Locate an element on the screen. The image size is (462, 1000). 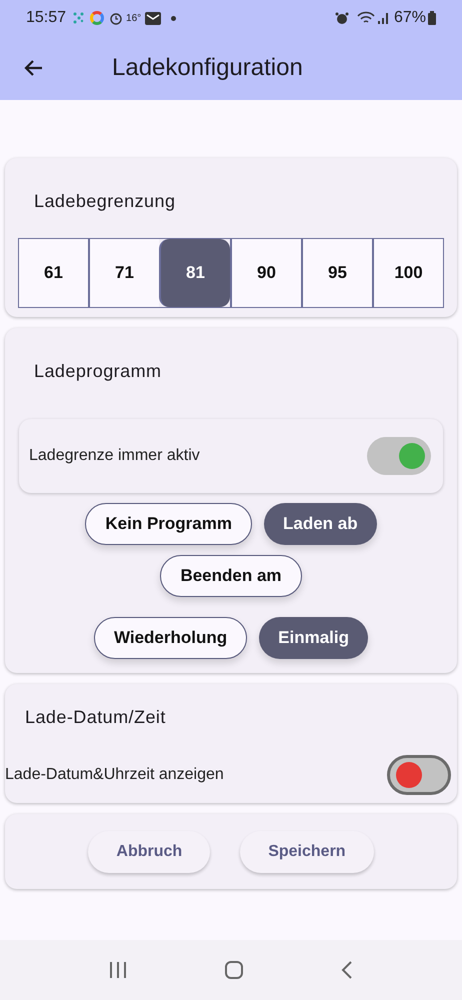
home-icon is located at coordinates (234, 970).